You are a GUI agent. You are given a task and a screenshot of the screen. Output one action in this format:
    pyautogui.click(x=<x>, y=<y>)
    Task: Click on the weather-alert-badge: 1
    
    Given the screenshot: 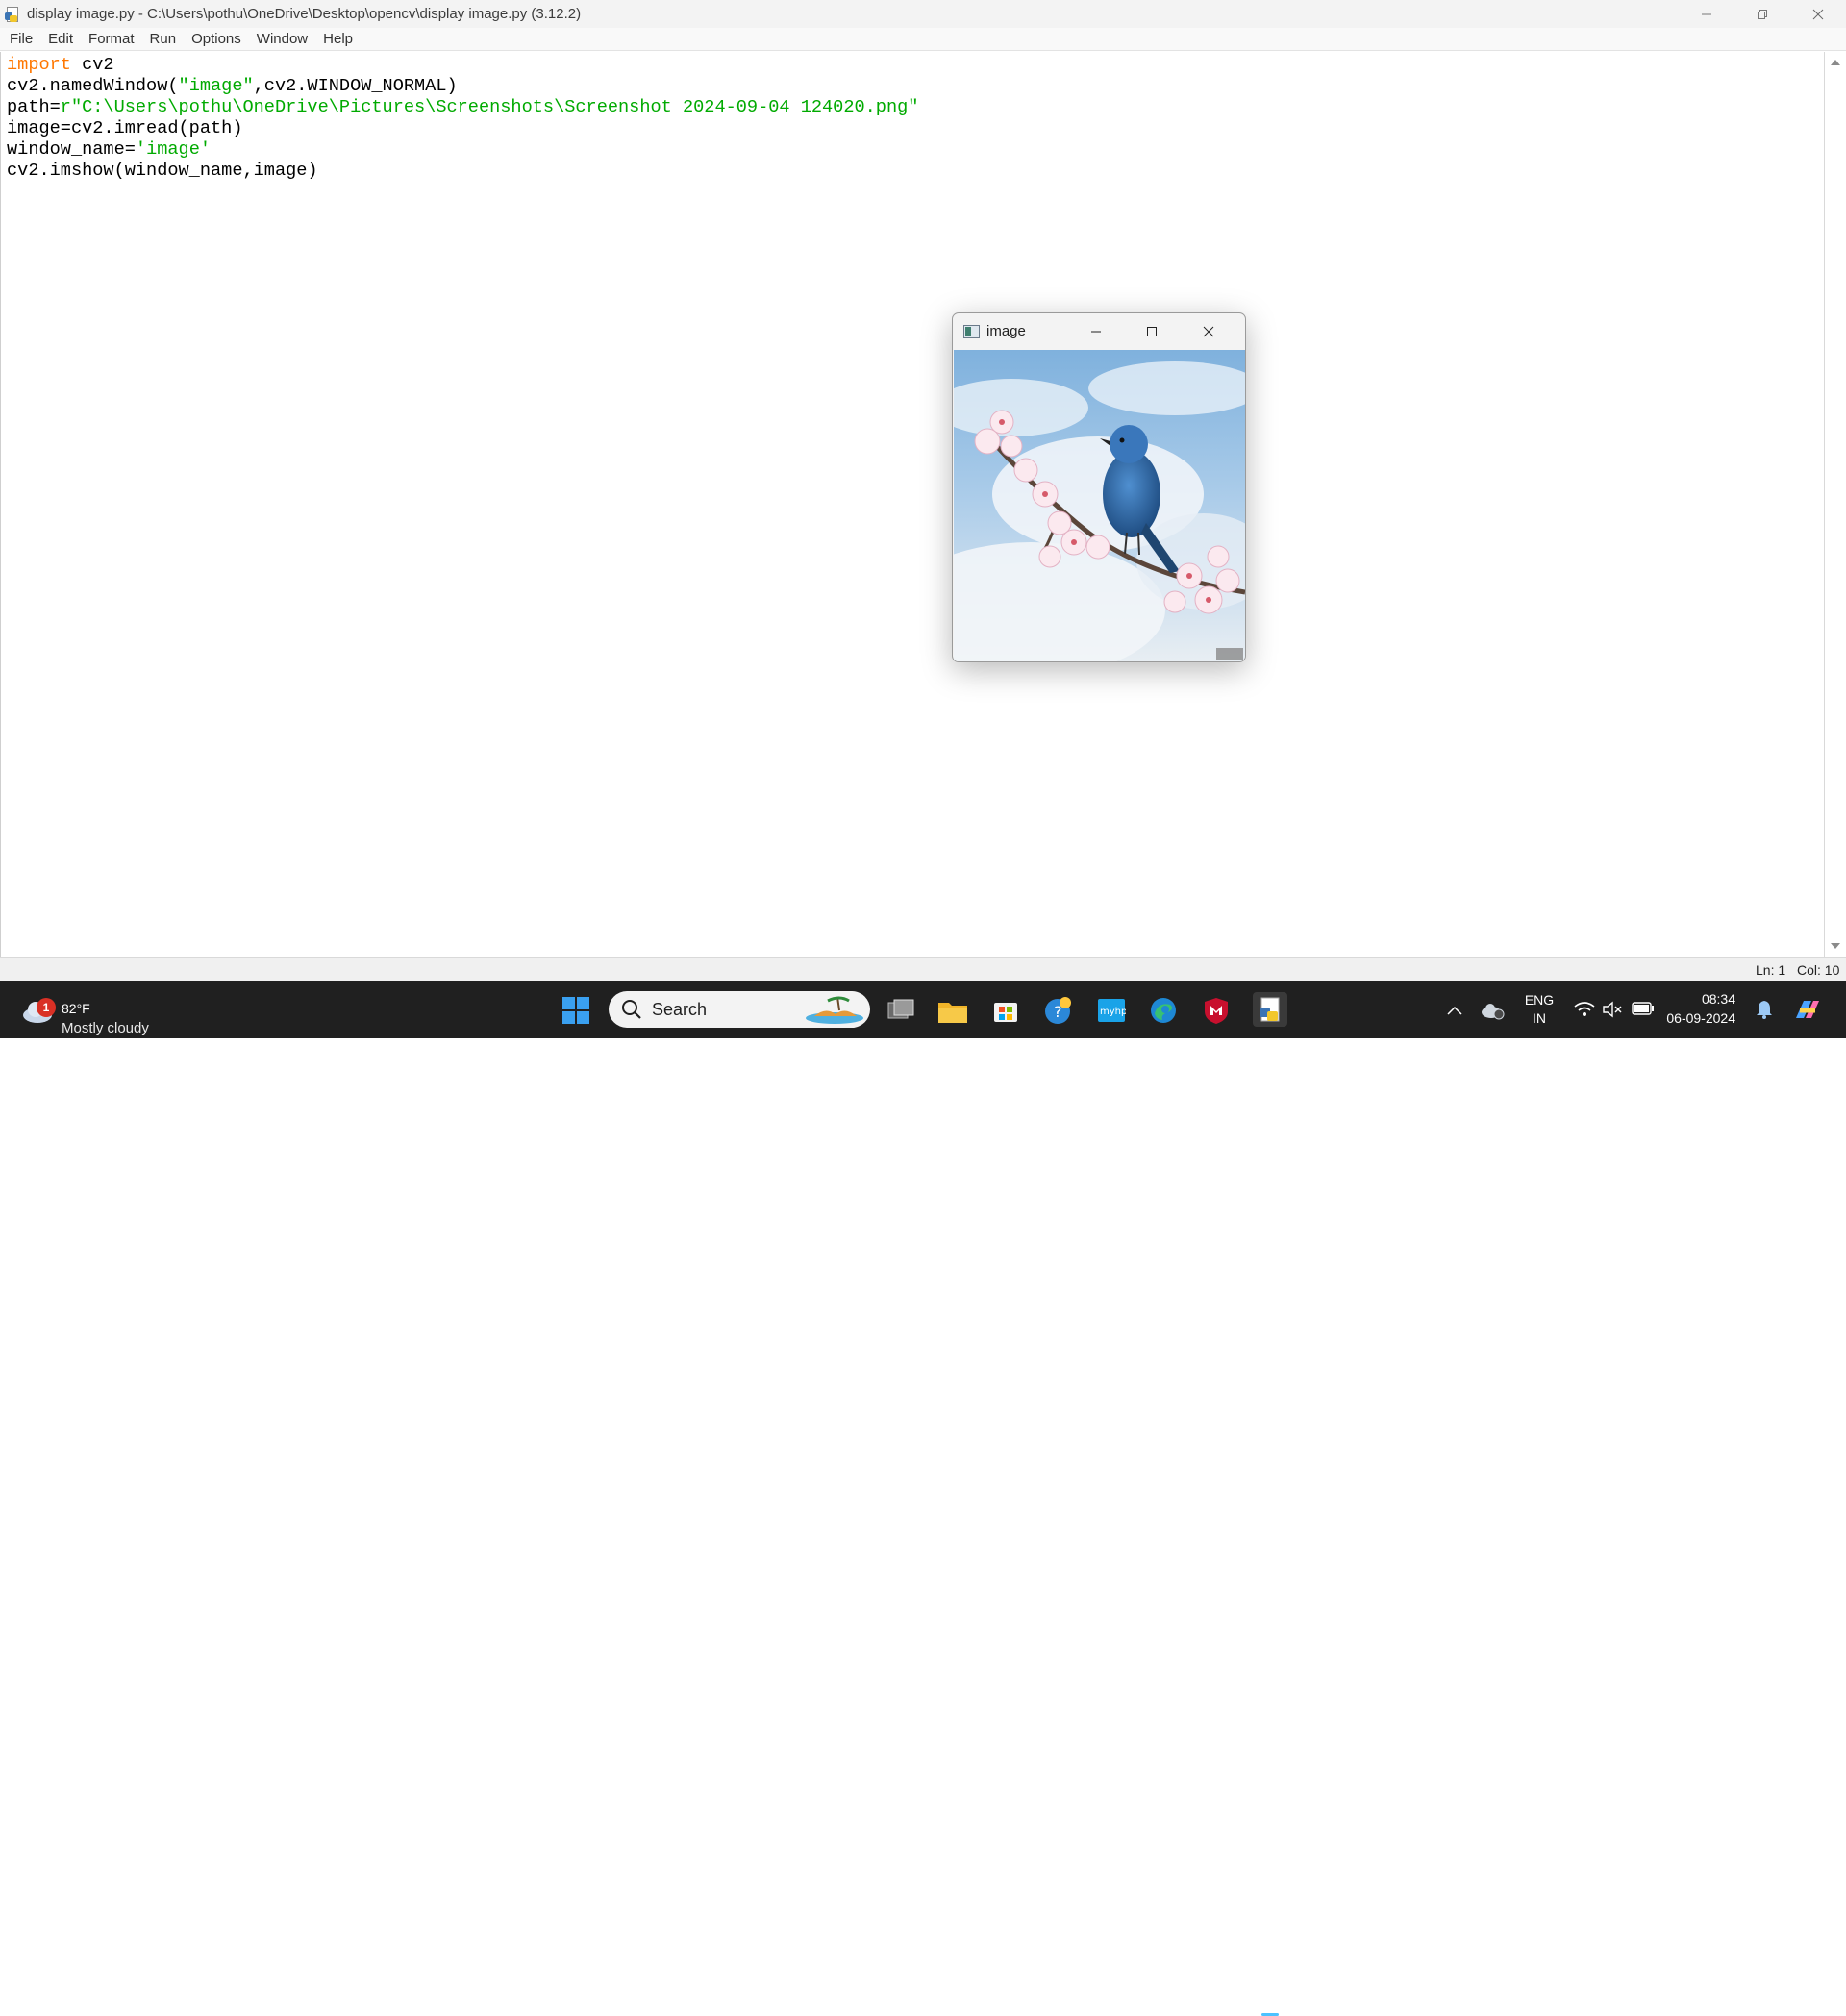 What is the action you would take?
    pyautogui.click(x=46, y=1008)
    